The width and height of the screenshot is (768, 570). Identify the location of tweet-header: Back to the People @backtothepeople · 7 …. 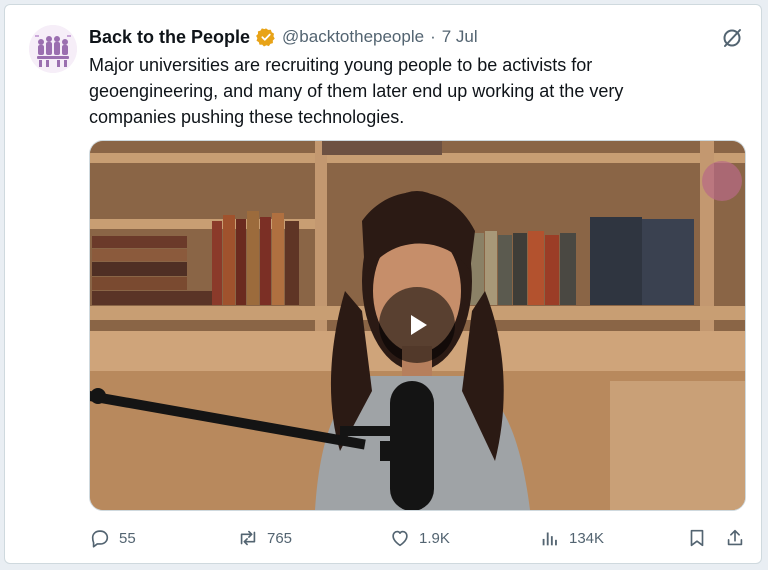
(283, 37).